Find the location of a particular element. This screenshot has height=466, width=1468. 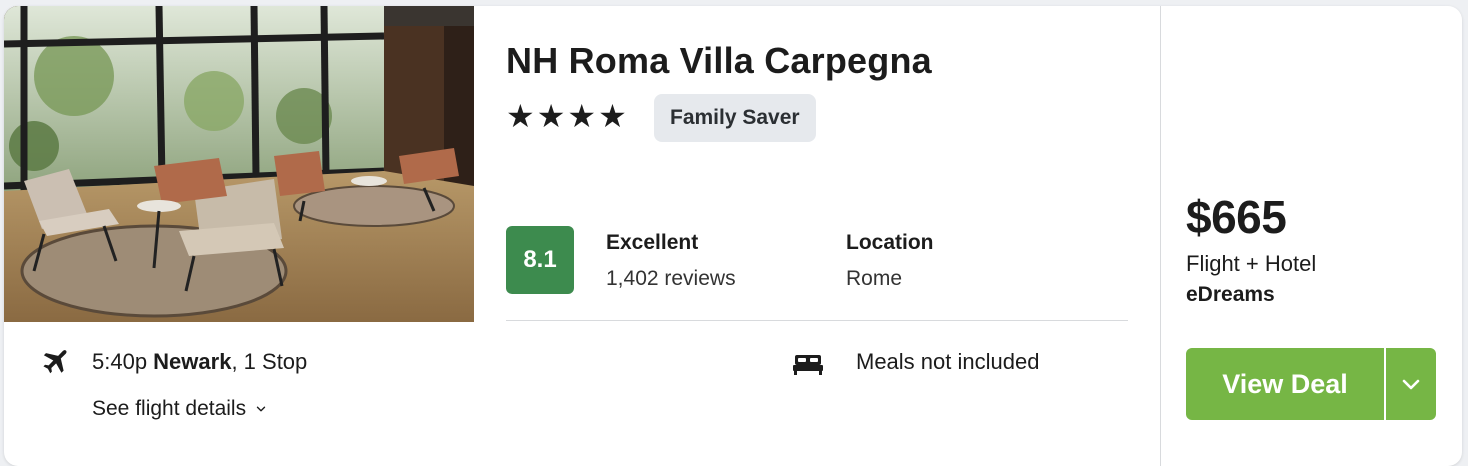

review-count: 1,402 reviews is located at coordinates (671, 279).